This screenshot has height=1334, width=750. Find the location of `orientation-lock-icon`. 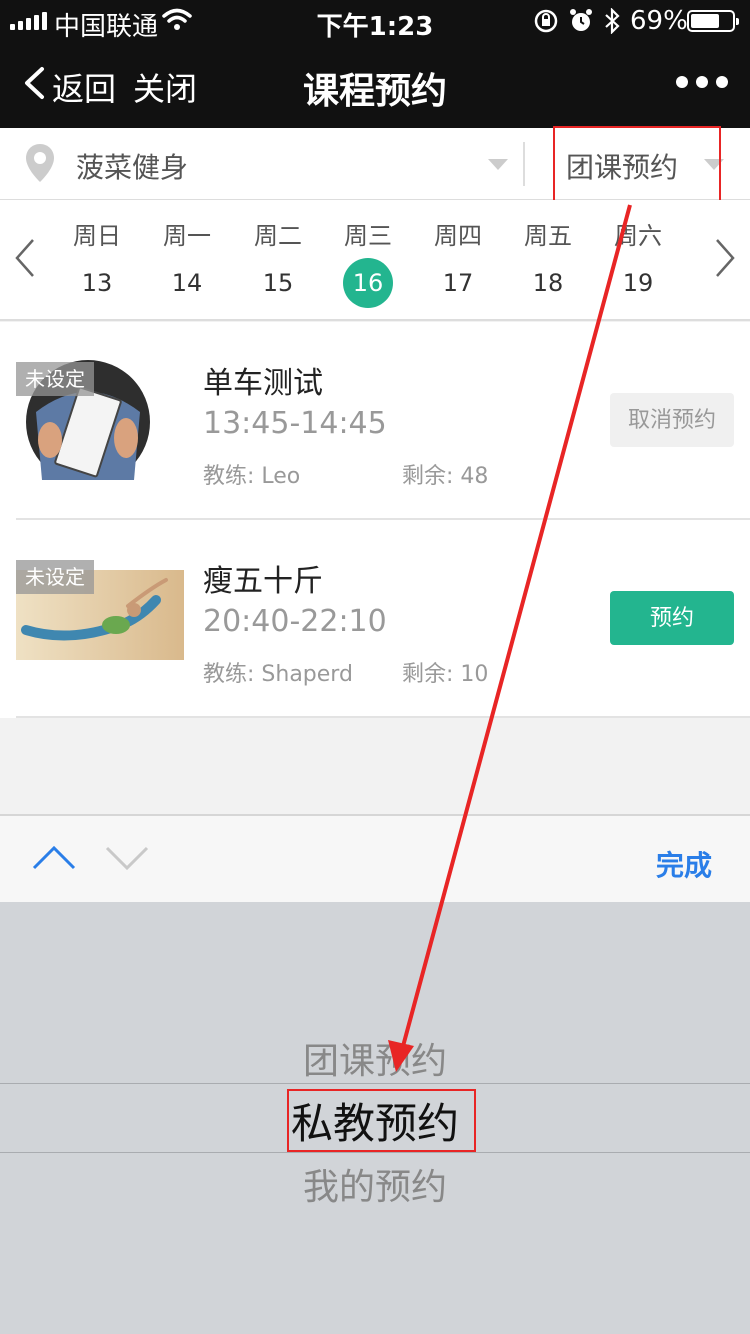

orientation-lock-icon is located at coordinates (546, 21).